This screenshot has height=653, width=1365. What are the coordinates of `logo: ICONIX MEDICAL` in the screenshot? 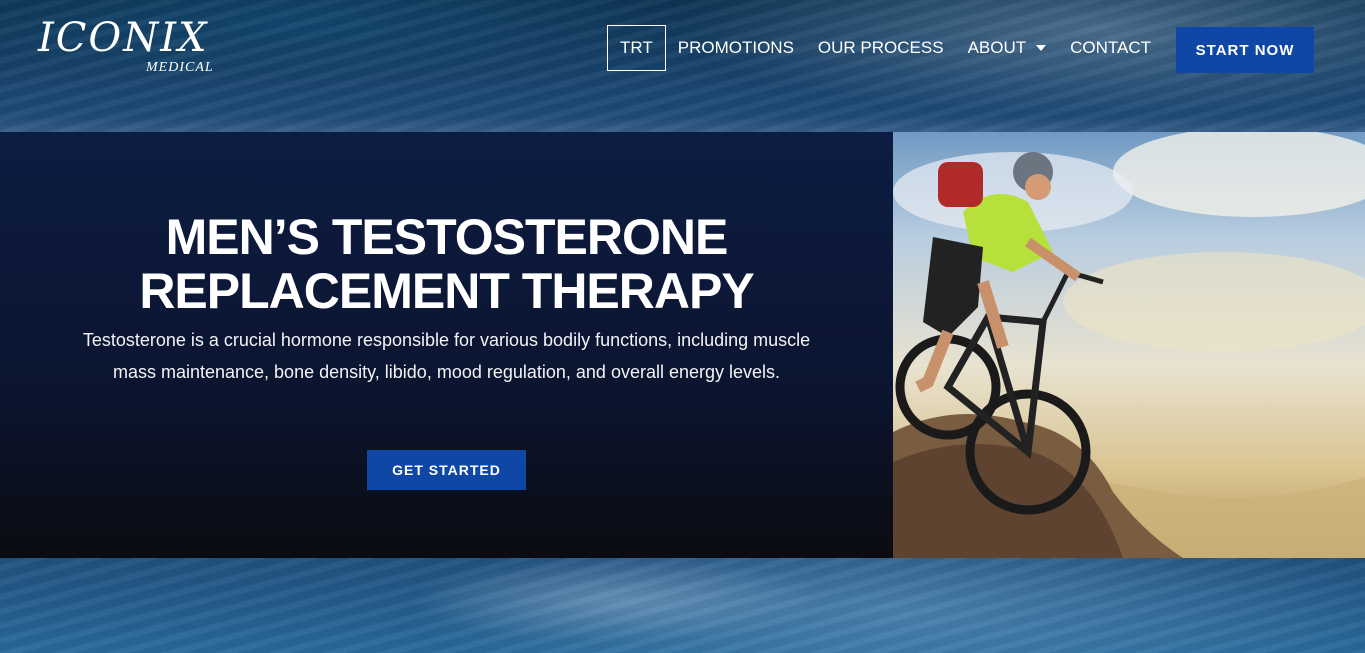 It's located at (125, 45).